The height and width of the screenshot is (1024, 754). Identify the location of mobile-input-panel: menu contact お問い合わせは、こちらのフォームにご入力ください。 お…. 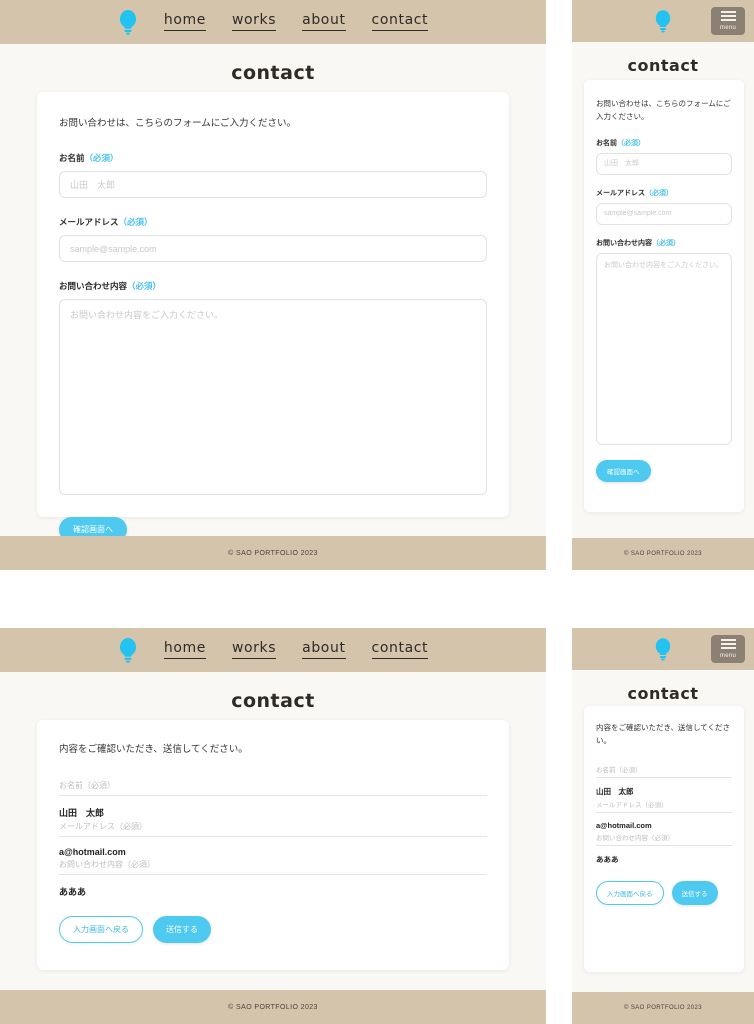
(663, 285).